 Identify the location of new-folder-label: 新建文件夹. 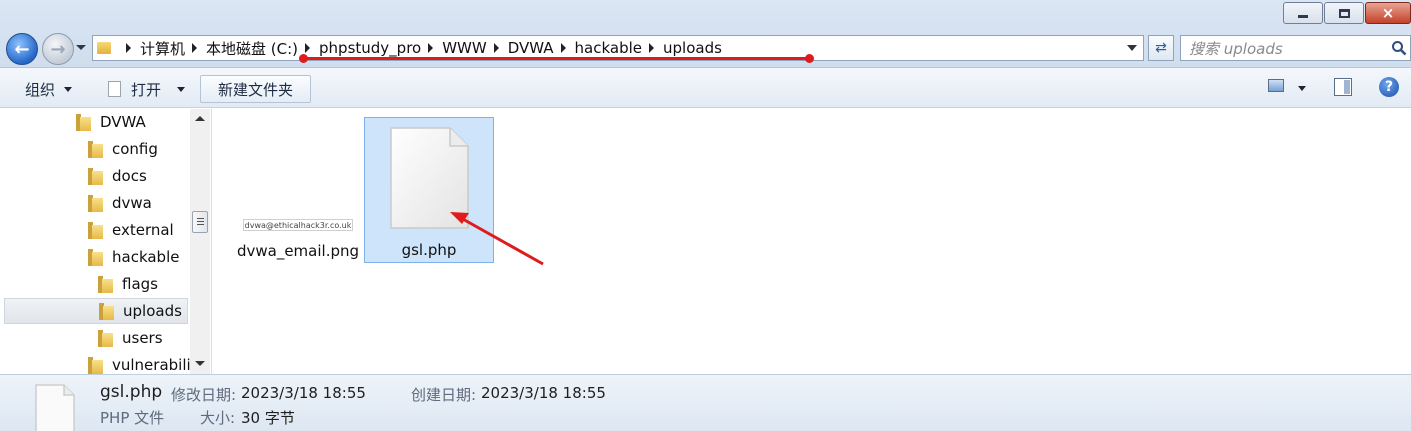
(255, 89).